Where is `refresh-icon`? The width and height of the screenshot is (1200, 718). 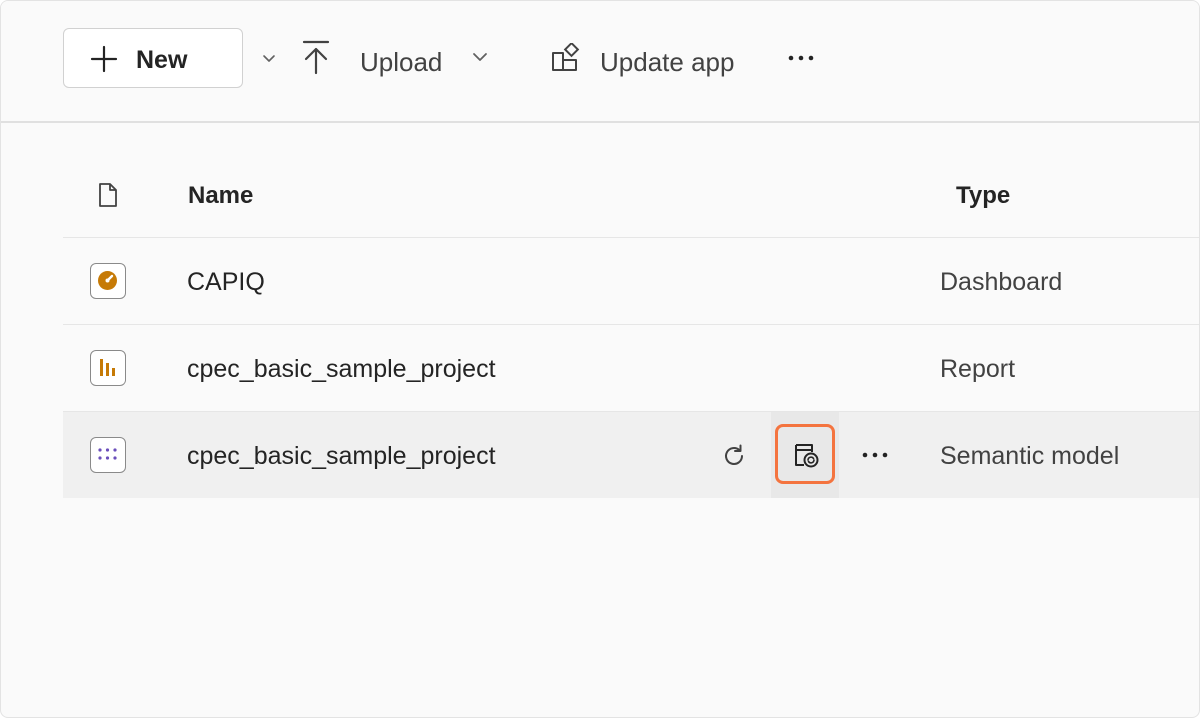 refresh-icon is located at coordinates (734, 456).